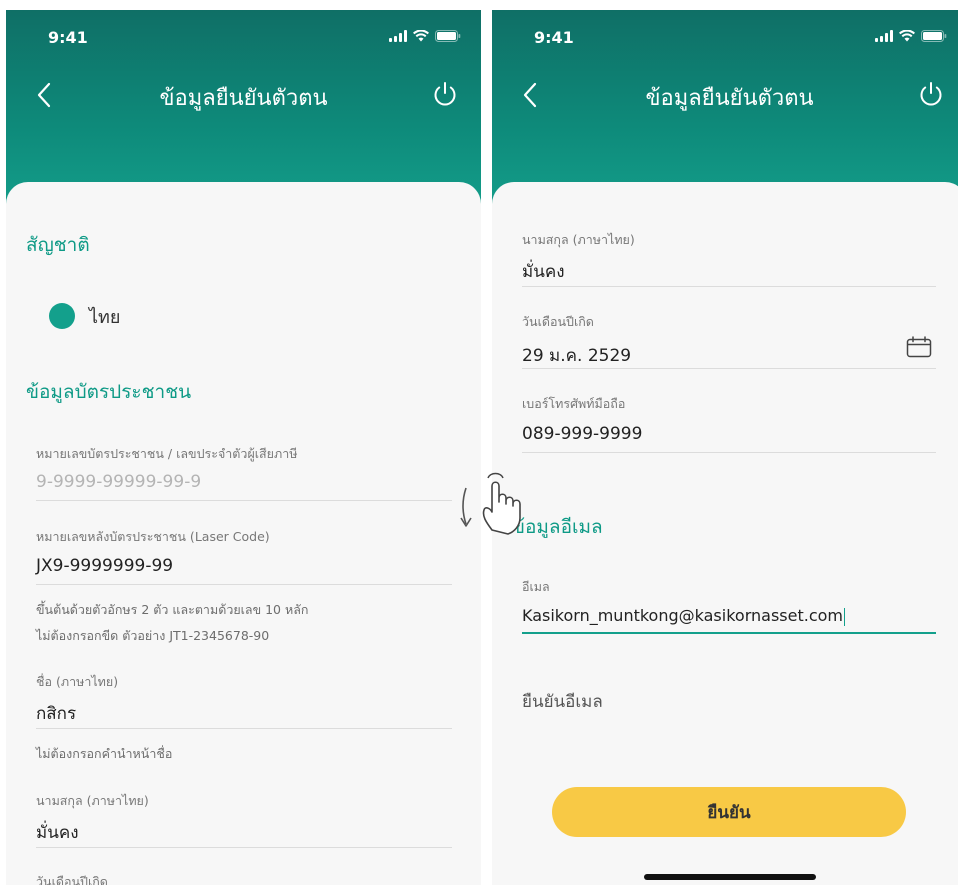  What do you see at coordinates (536, 586) in the screenshot?
I see `email-label: อีเมล` at bounding box center [536, 586].